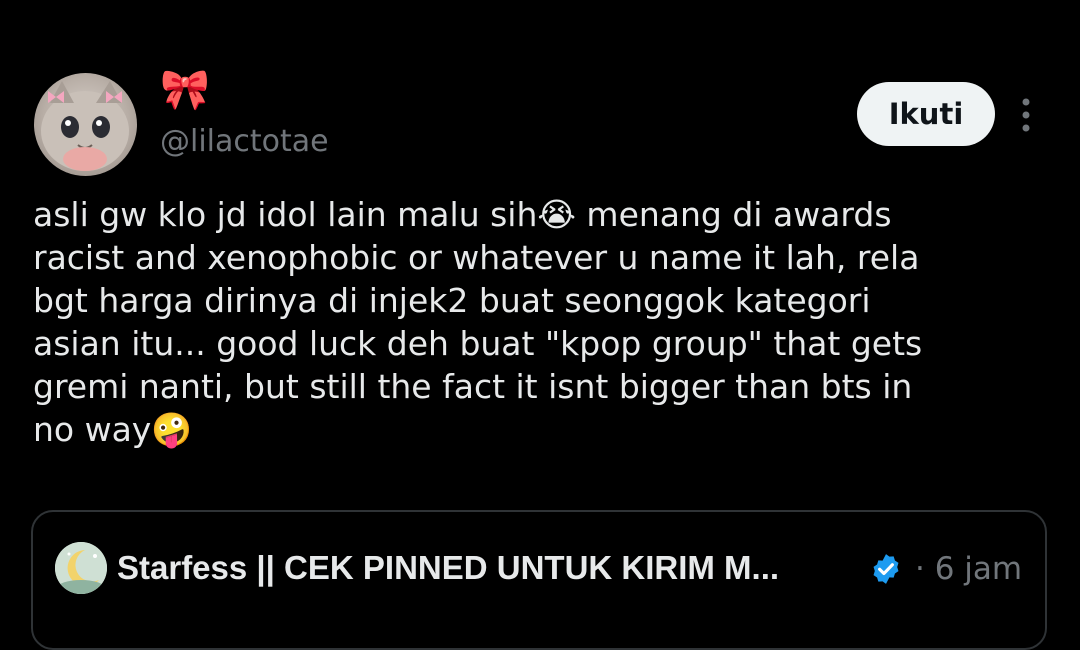 The height and width of the screenshot is (650, 1080). Describe the element at coordinates (1026, 115) in the screenshot. I see `vertical-ellipsis-icon` at that location.